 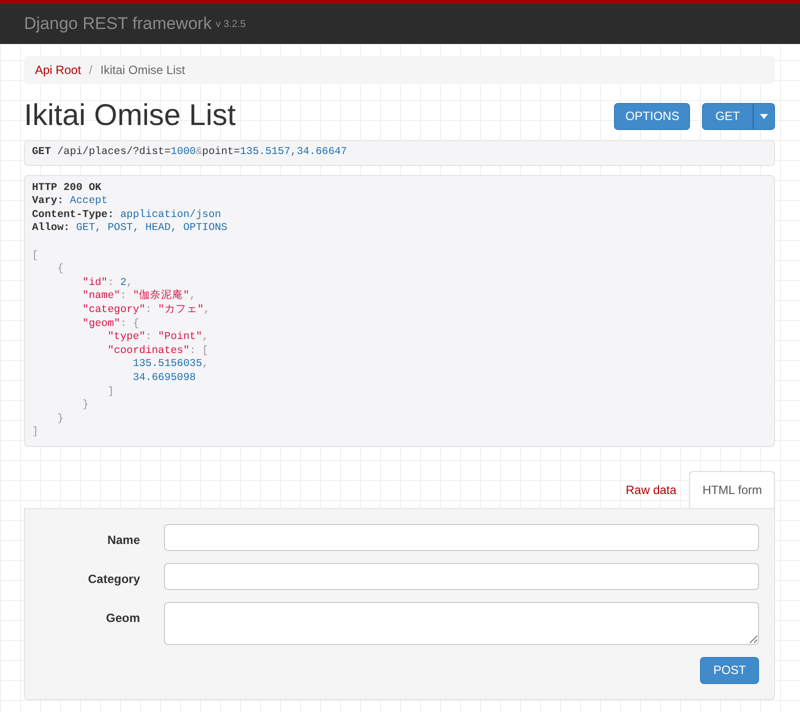 What do you see at coordinates (732, 489) in the screenshot?
I see `tab: HTML form` at bounding box center [732, 489].